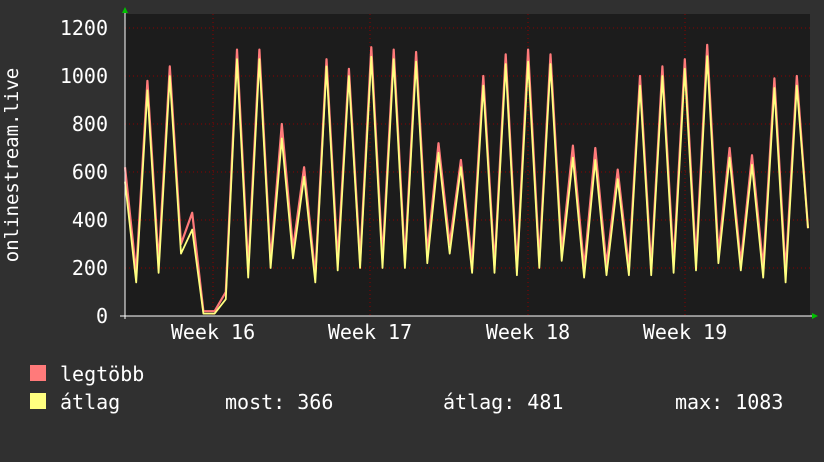 This screenshot has height=462, width=824. I want to click on y-tick-label-0: 0, so click(102, 316).